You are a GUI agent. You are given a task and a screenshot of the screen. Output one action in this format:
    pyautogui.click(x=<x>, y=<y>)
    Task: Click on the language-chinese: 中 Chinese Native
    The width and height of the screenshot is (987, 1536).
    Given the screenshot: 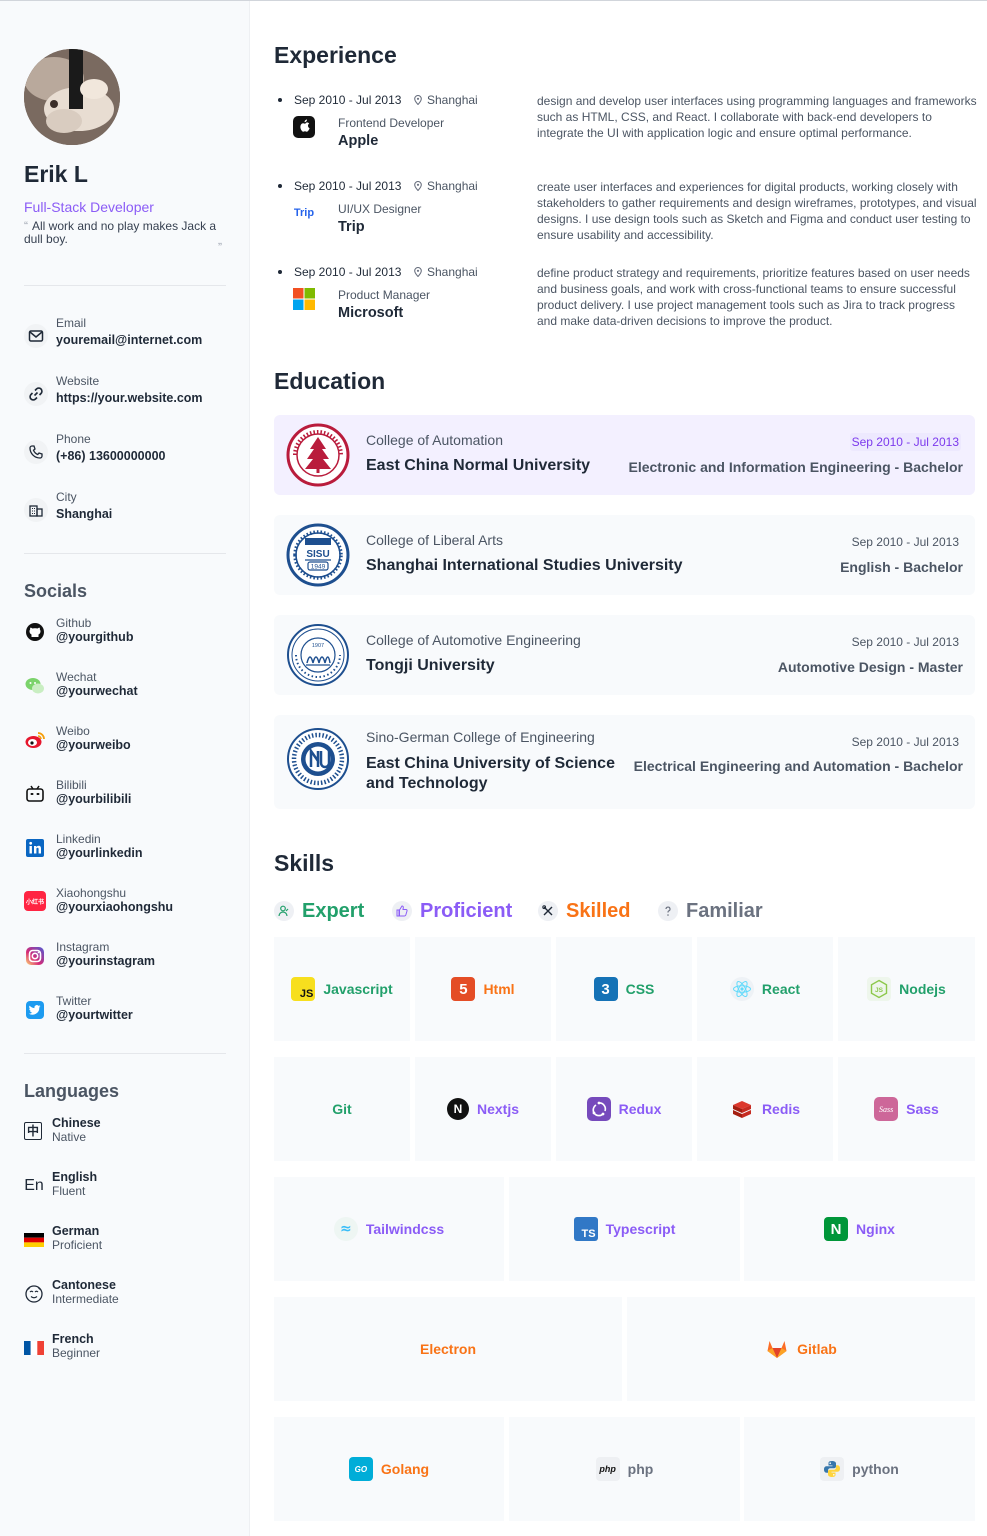 What is the action you would take?
    pyautogui.click(x=129, y=1132)
    